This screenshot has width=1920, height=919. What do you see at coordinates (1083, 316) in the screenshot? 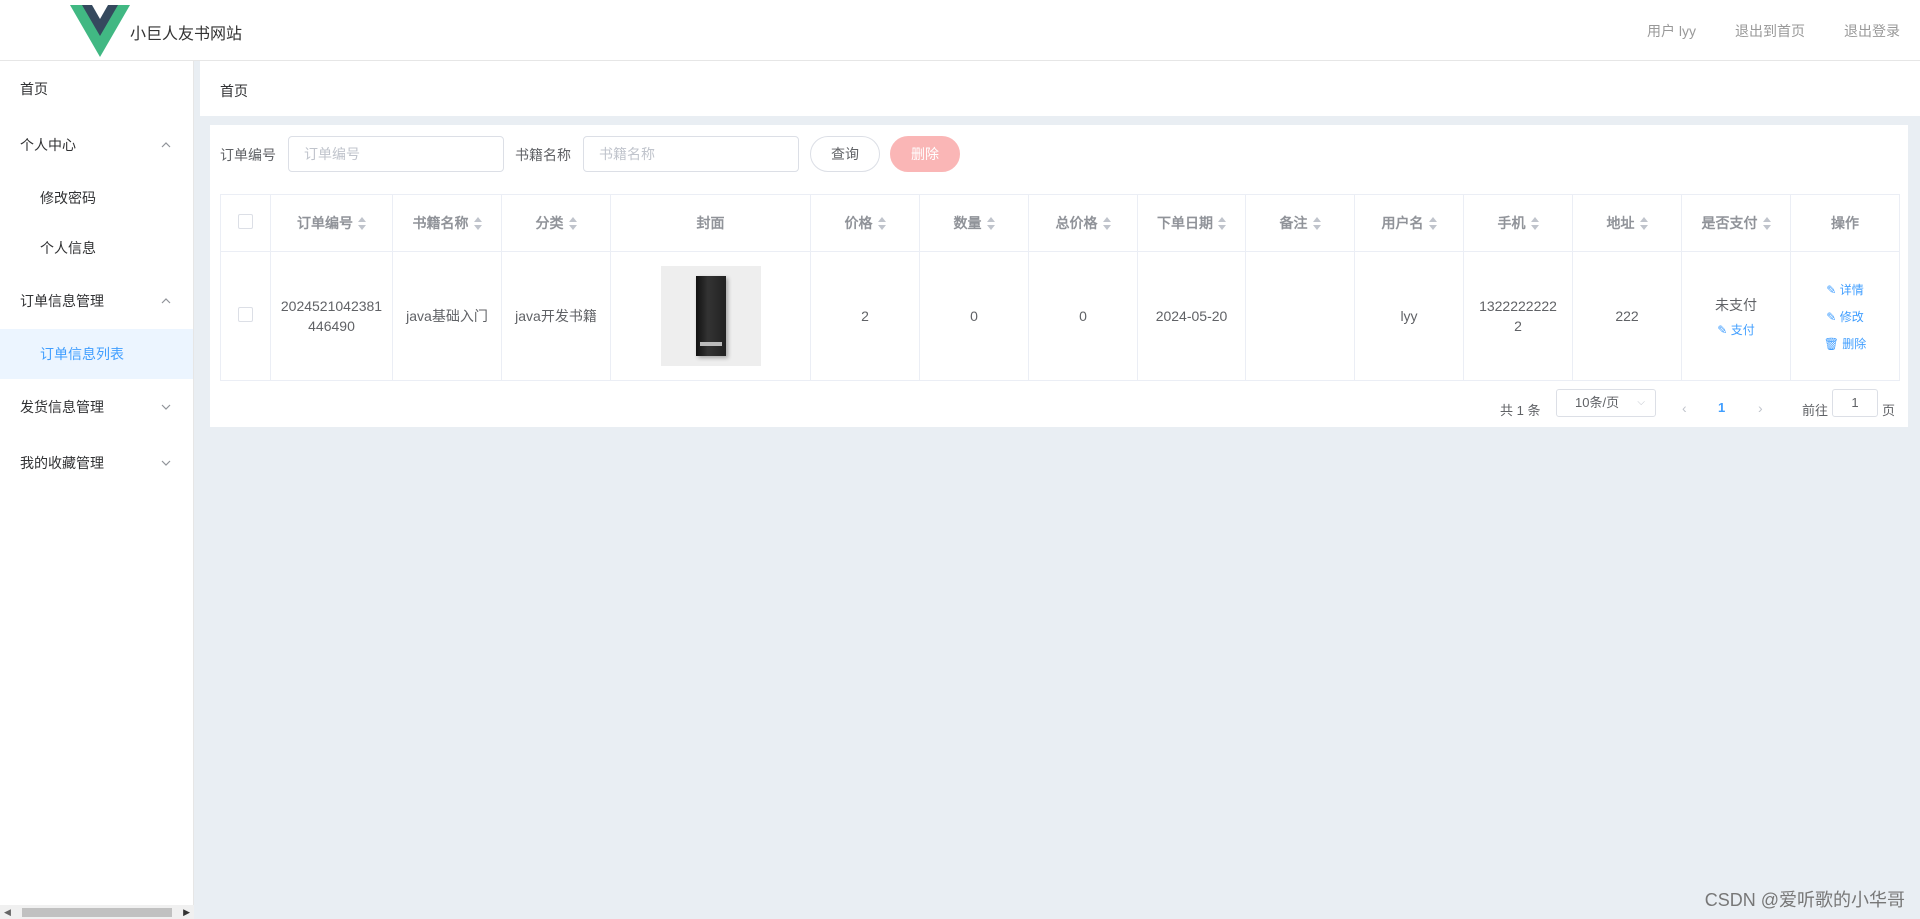
I see `total-cell: 0` at bounding box center [1083, 316].